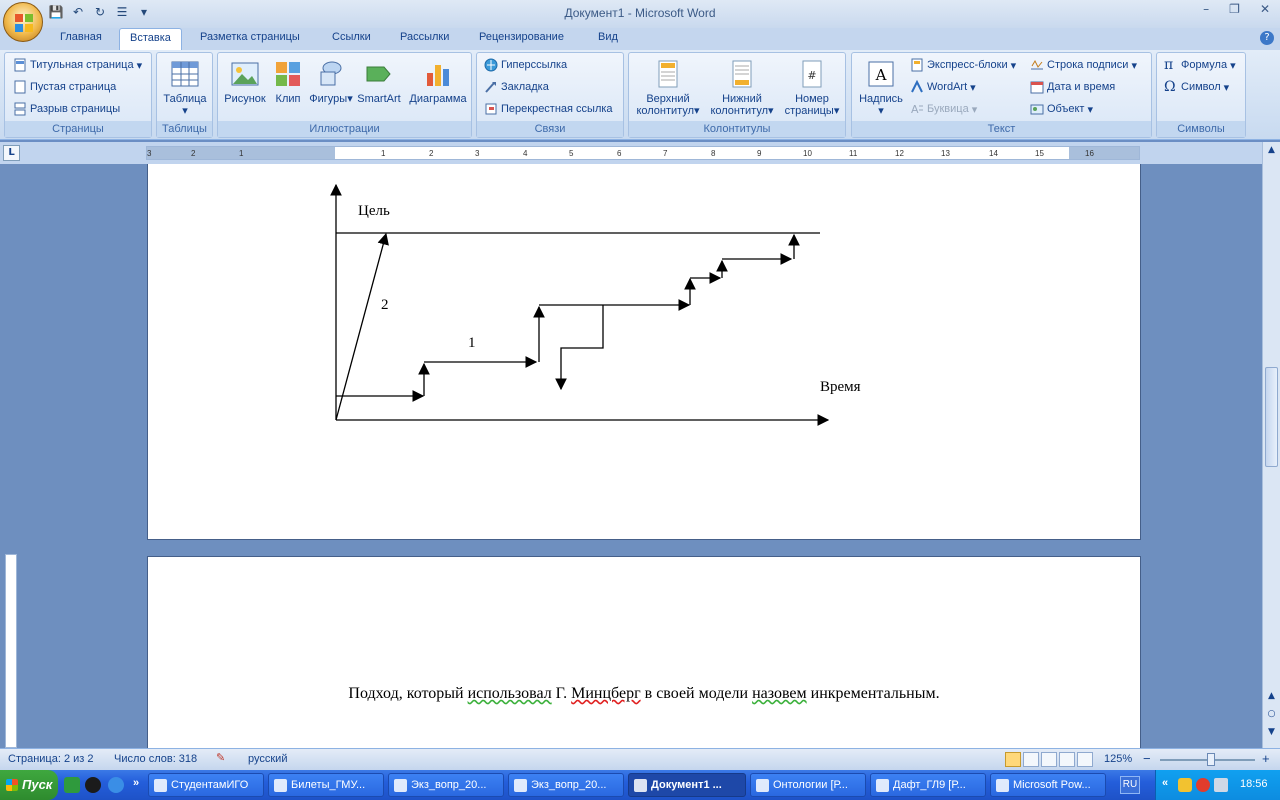  I want to click on page-number-button: # Номер страницы▾, so click(812, 88).